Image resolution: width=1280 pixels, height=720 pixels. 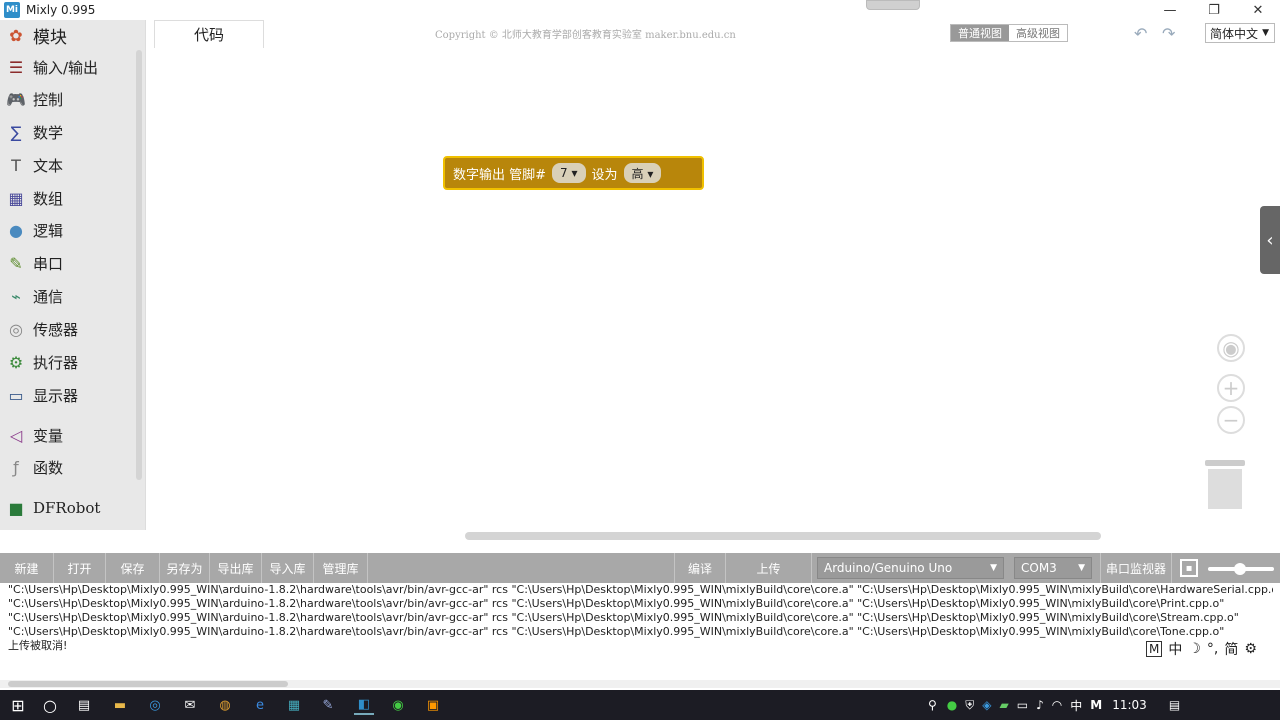 What do you see at coordinates (328, 705) in the screenshot?
I see `tool-icon: ✎` at bounding box center [328, 705].